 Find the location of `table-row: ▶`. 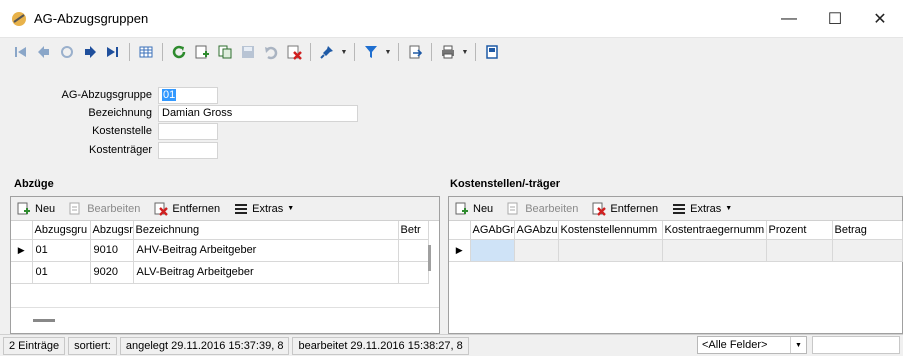

table-row: ▶ is located at coordinates (676, 250).